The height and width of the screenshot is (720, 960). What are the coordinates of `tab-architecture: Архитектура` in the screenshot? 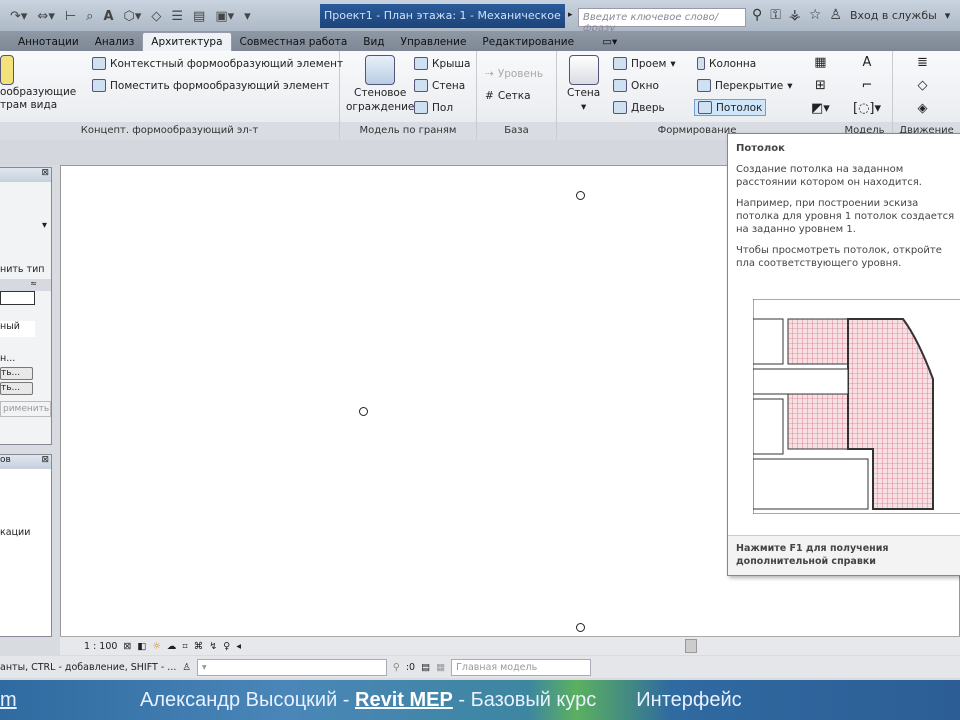 It's located at (187, 41).